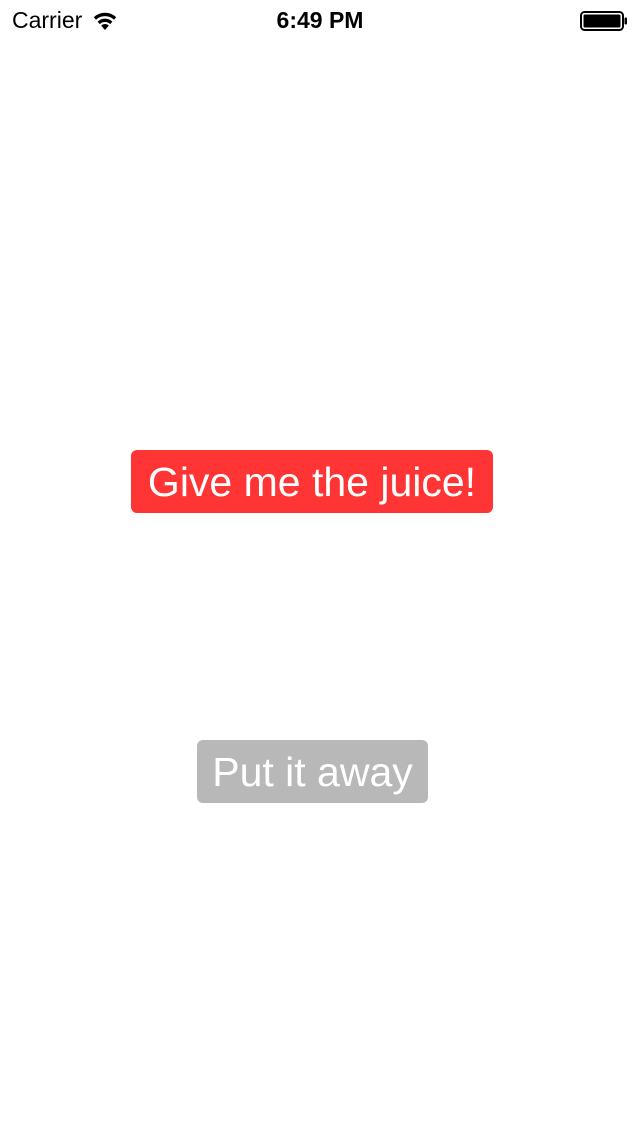 Image resolution: width=640 pixels, height=1136 pixels. Describe the element at coordinates (603, 21) in the screenshot. I see `battery-full-icon` at that location.